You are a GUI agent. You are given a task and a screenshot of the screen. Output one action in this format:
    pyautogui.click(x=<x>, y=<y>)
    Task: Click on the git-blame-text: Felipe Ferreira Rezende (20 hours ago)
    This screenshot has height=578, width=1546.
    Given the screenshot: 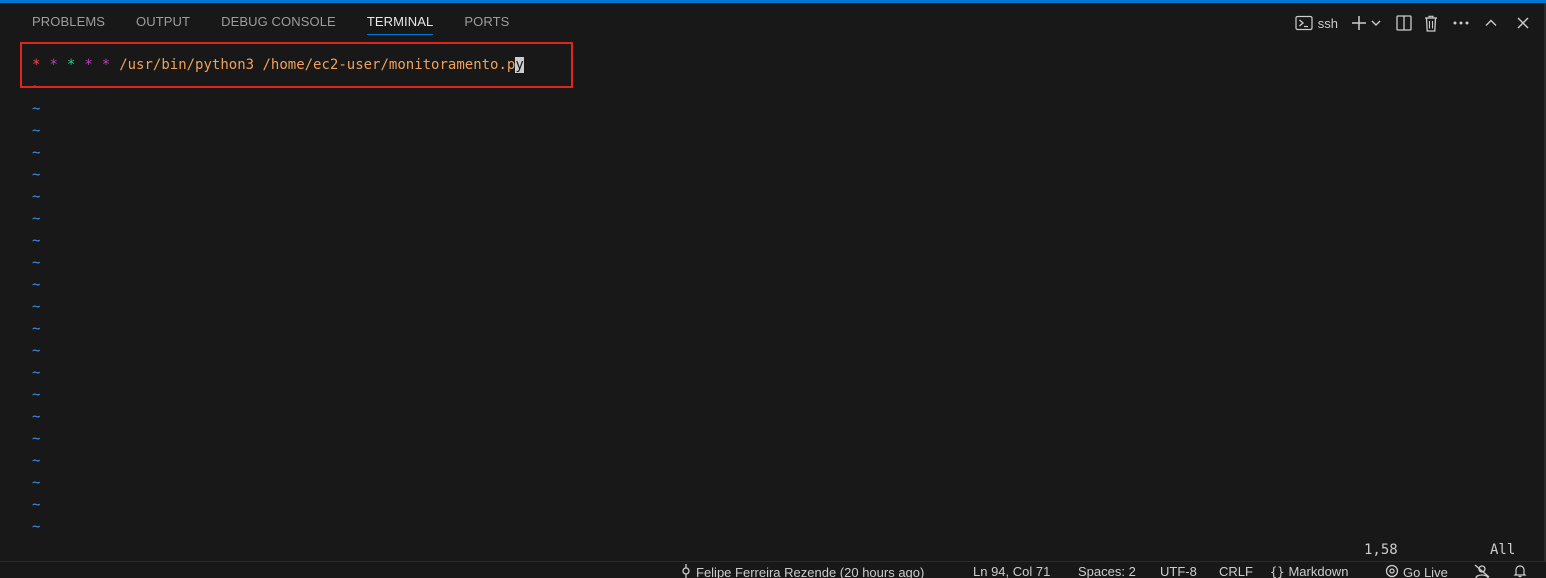 What is the action you would take?
    pyautogui.click(x=810, y=571)
    